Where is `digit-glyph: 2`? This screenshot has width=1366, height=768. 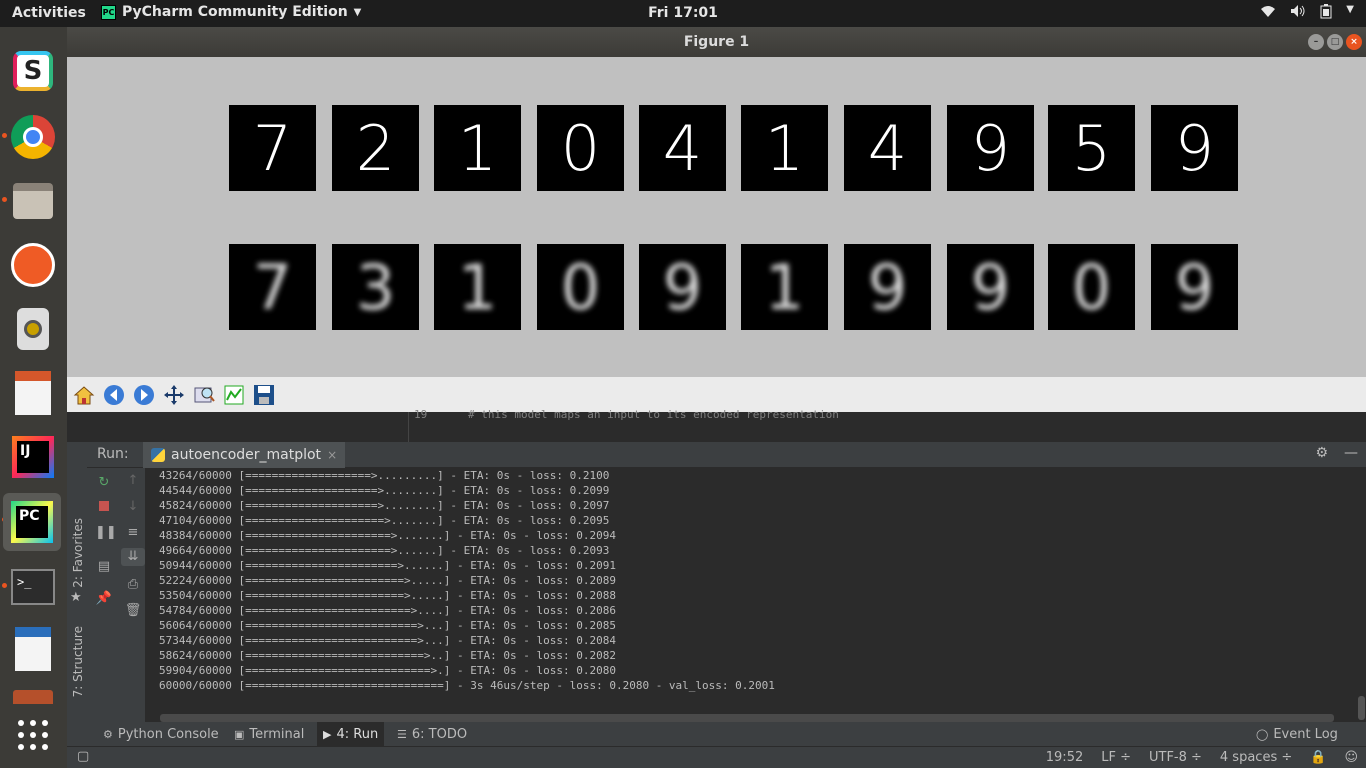
digit-glyph: 2 is located at coordinates (375, 148).